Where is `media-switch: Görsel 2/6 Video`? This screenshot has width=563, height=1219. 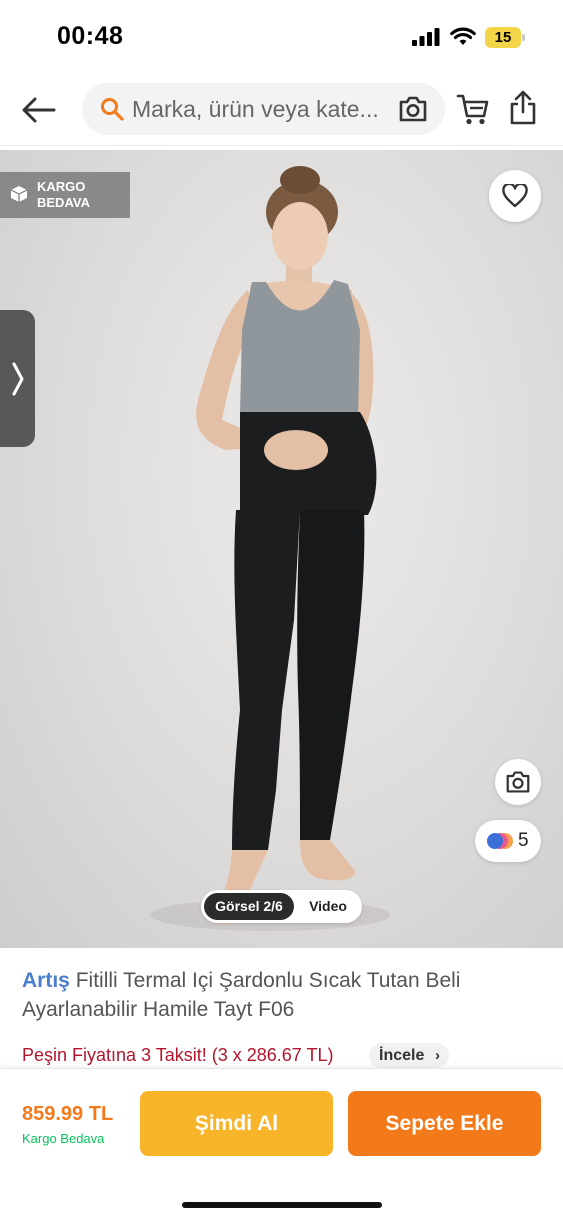
media-switch: Görsel 2/6 Video is located at coordinates (281, 906).